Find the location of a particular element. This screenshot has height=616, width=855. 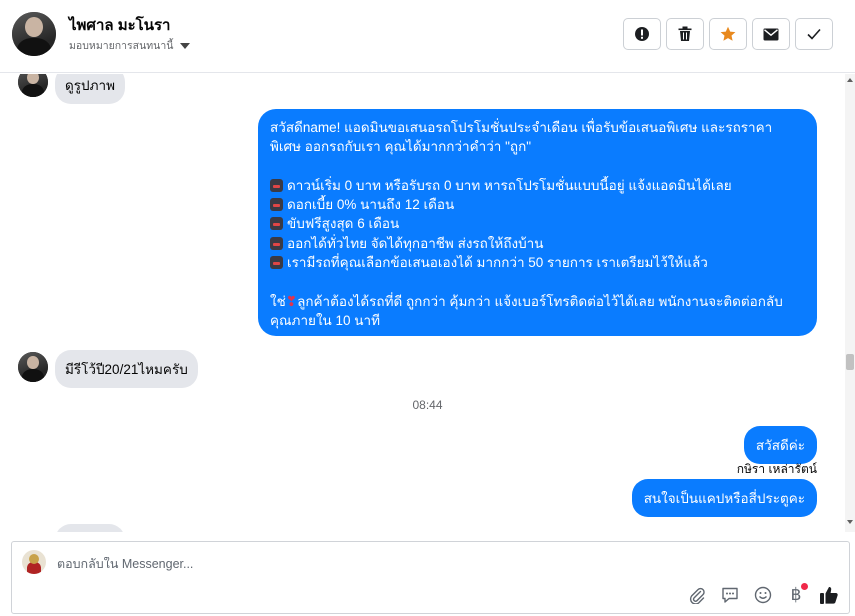

star-icon is located at coordinates (728, 33).